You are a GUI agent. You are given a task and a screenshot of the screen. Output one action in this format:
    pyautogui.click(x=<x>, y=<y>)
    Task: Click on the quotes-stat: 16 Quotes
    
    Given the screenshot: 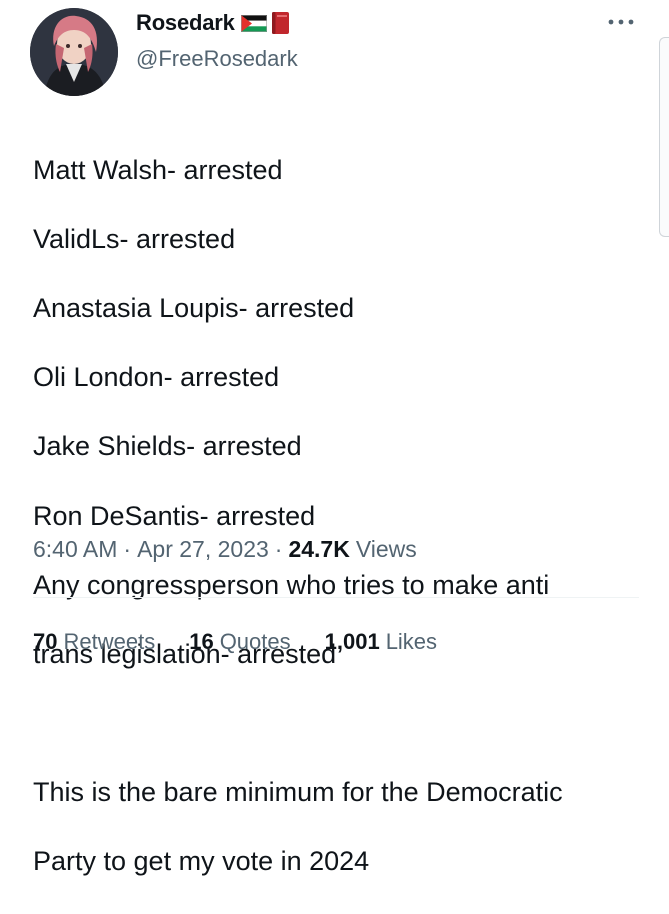 What is the action you would take?
    pyautogui.click(x=239, y=642)
    